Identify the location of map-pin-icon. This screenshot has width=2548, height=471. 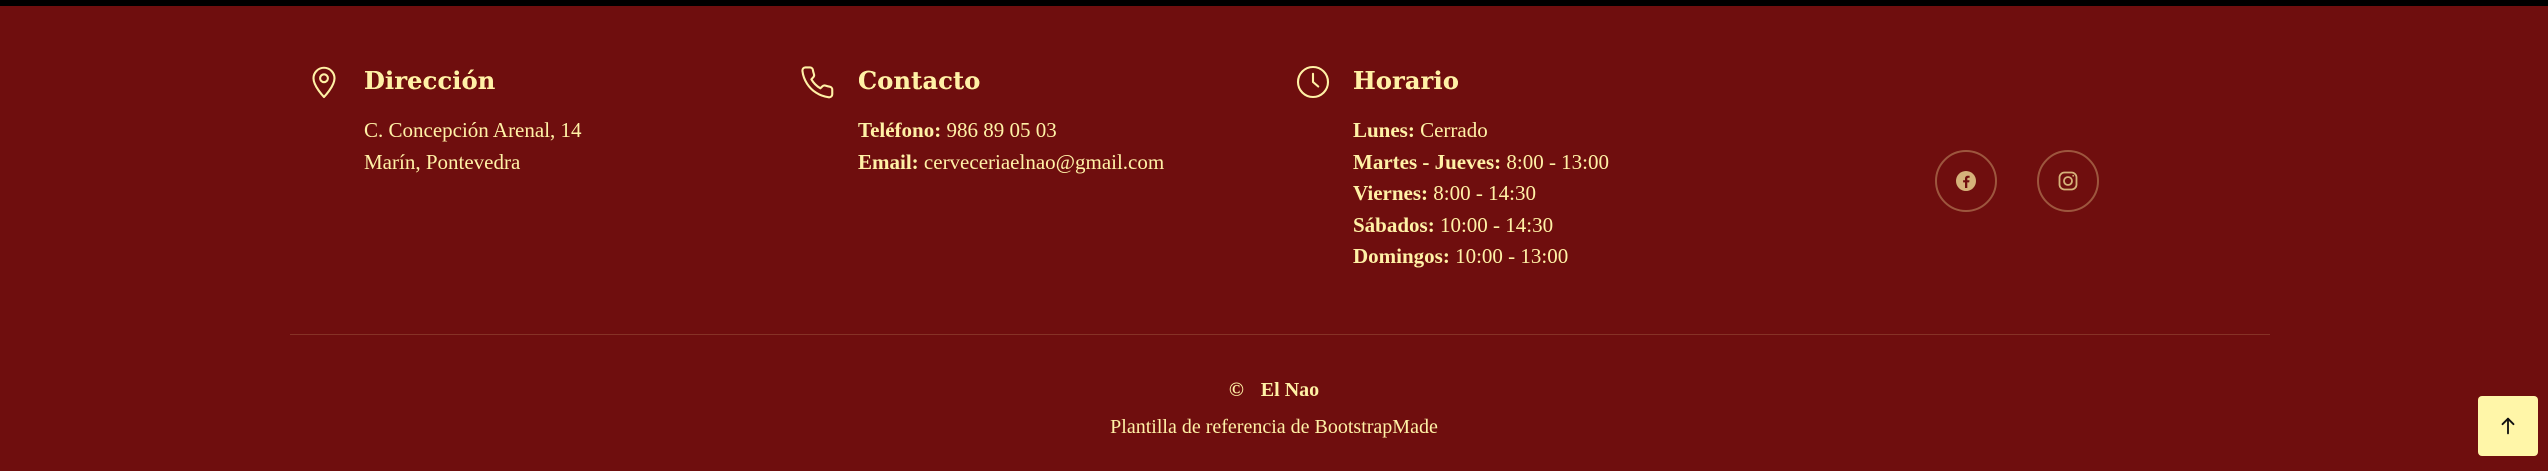
(324, 82).